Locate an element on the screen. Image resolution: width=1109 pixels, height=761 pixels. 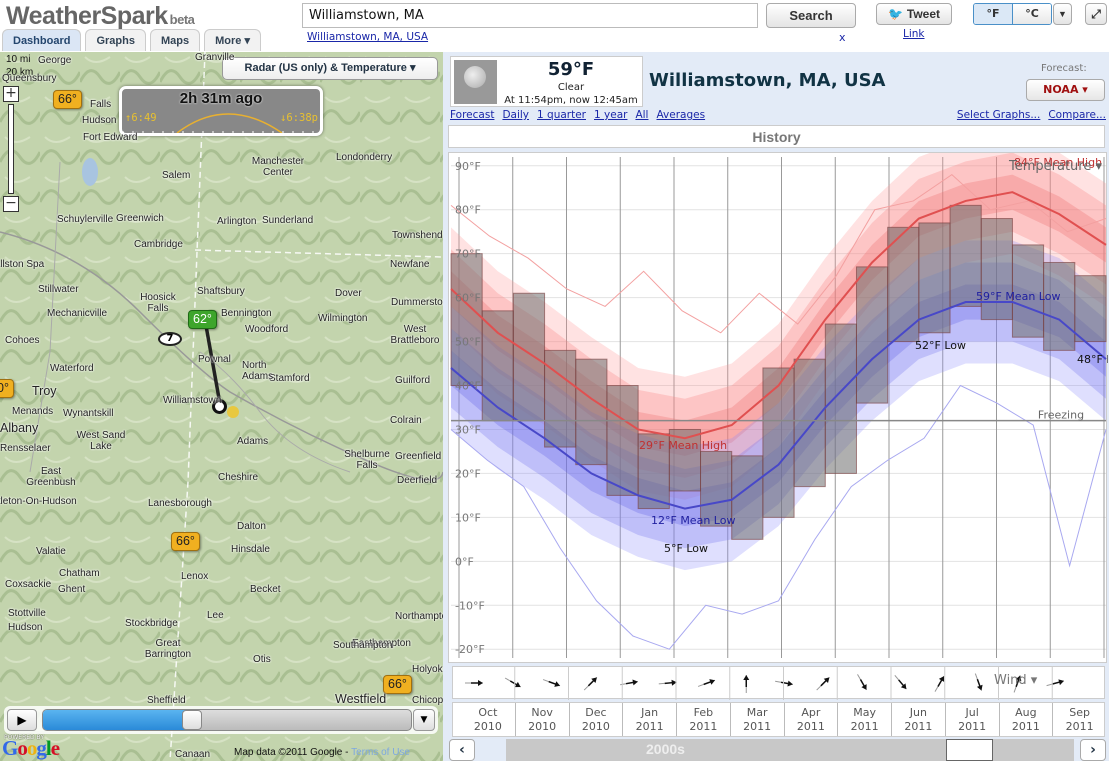
wind-strip: Wind ▾ is located at coordinates (778, 683).